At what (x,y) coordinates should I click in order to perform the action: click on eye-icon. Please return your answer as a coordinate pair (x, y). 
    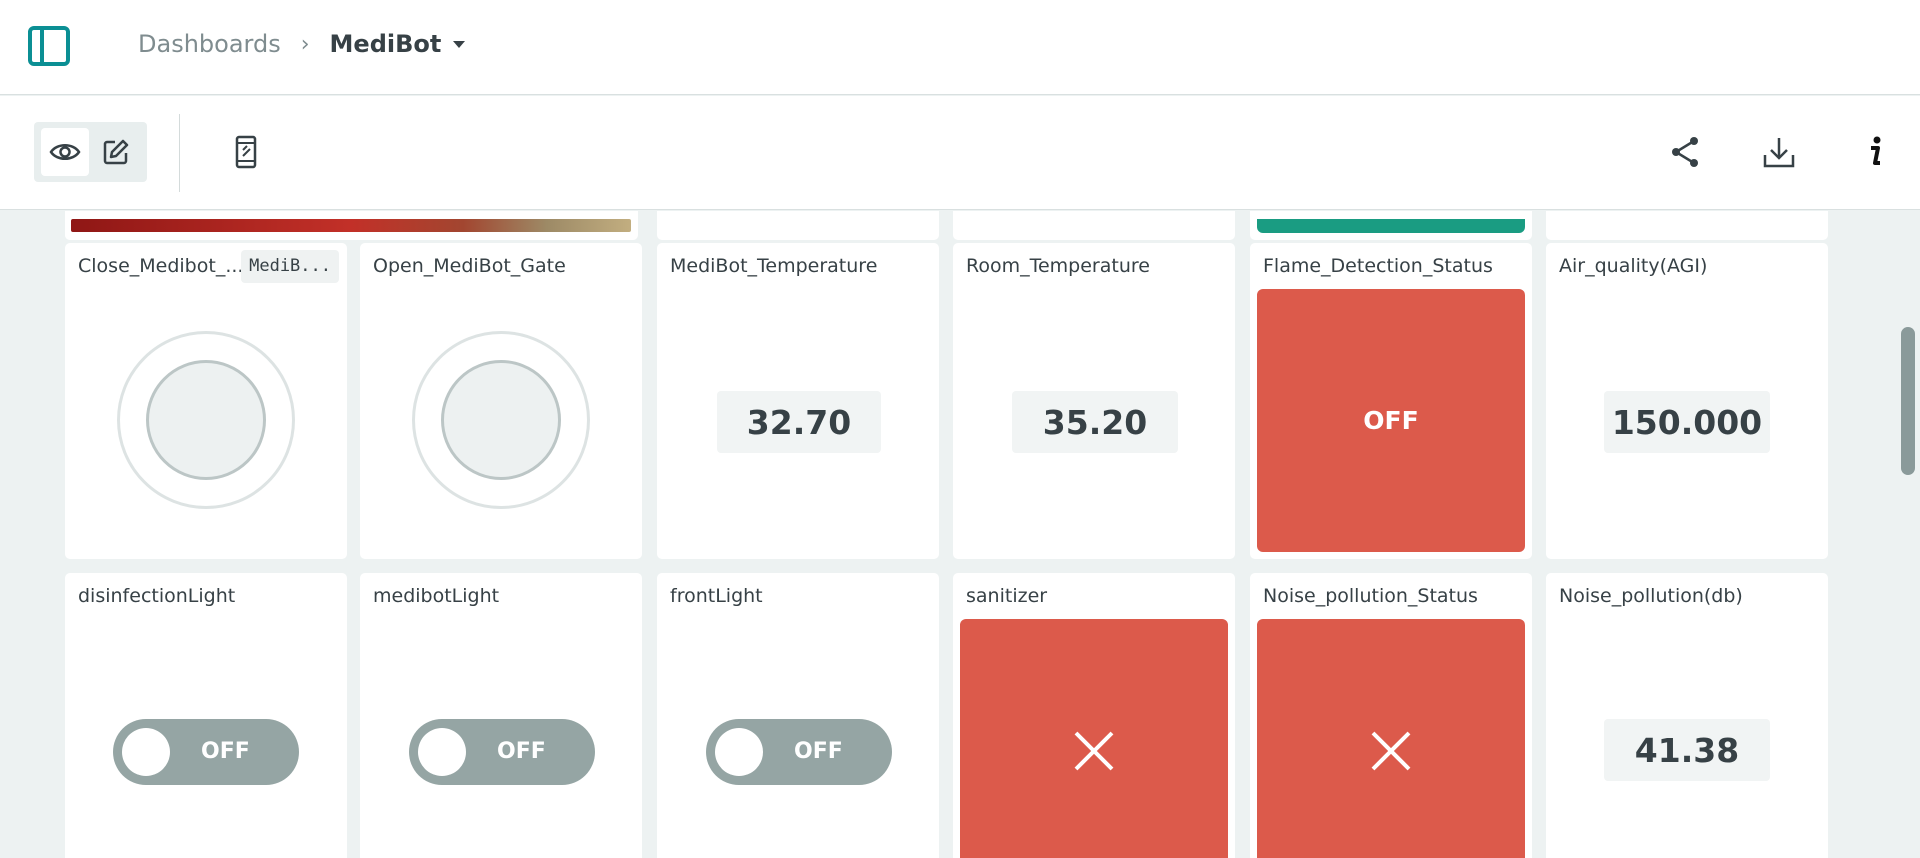
    Looking at the image, I should click on (65, 152).